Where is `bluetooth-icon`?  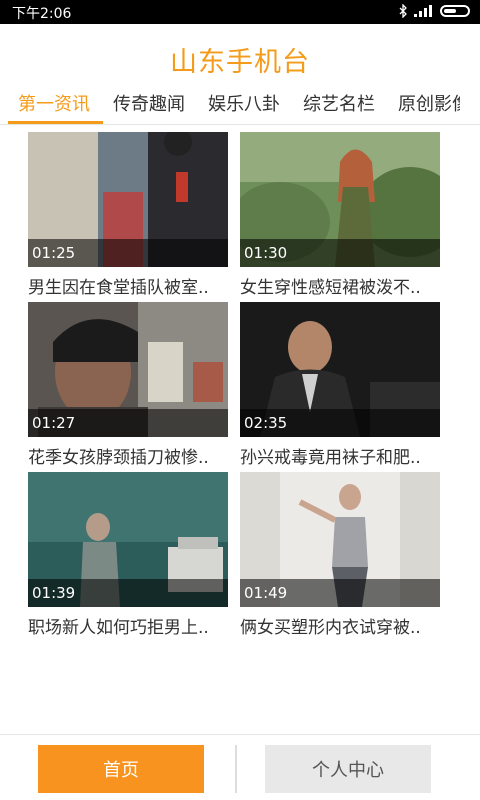
bluetooth-icon is located at coordinates (403, 11).